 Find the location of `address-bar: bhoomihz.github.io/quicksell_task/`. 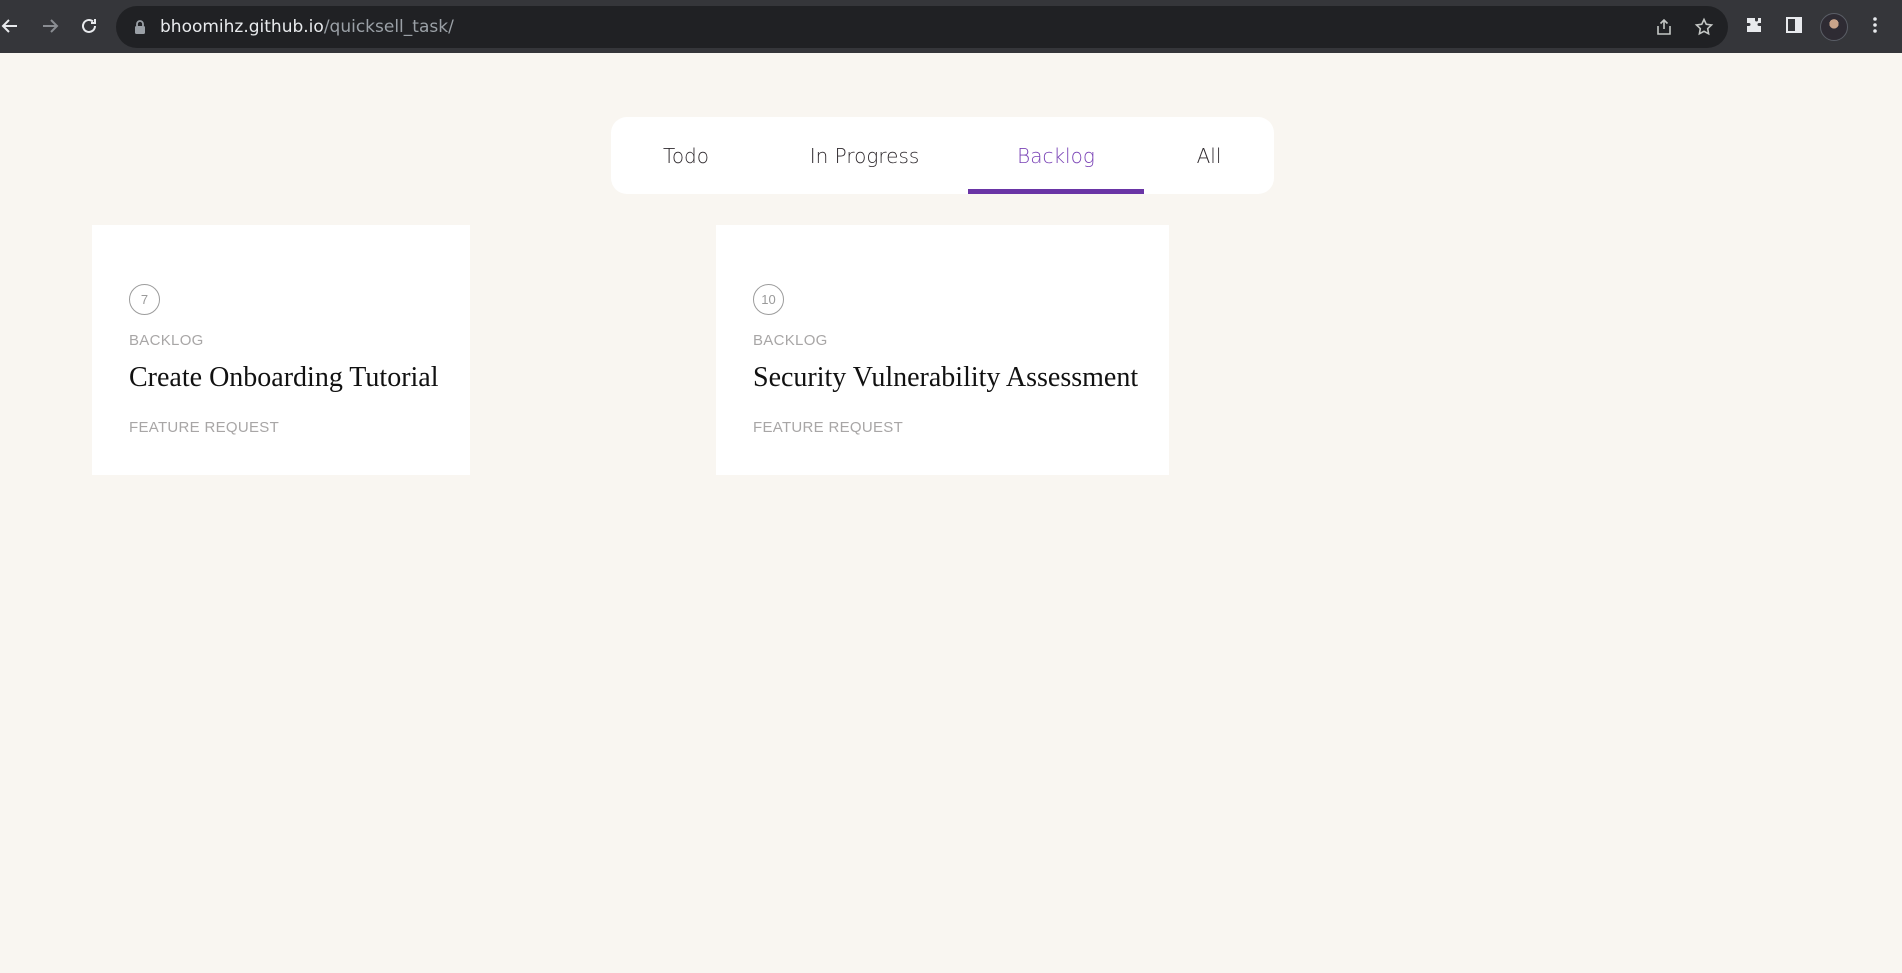

address-bar: bhoomihz.github.io/quicksell_task/ is located at coordinates (922, 27).